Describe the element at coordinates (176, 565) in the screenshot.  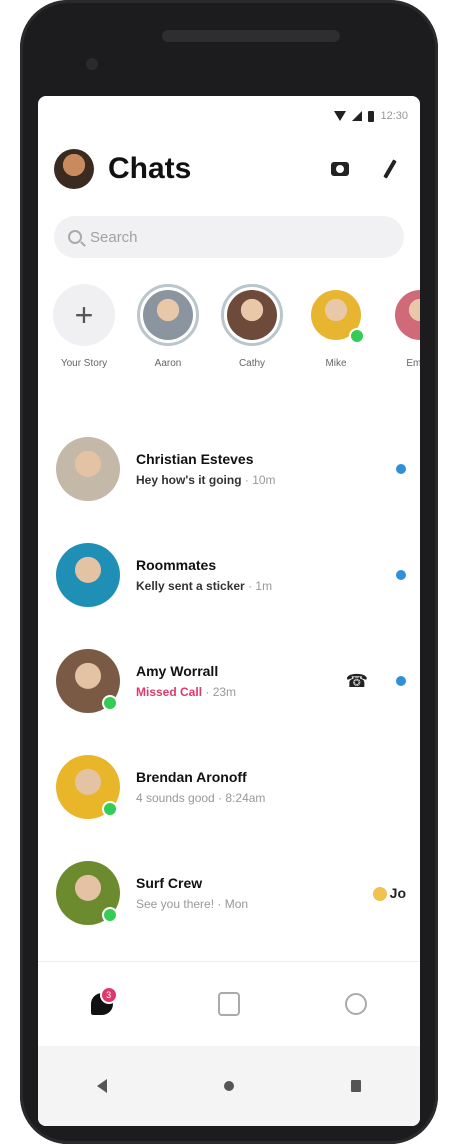
I see `chat-name: Roommates` at that location.